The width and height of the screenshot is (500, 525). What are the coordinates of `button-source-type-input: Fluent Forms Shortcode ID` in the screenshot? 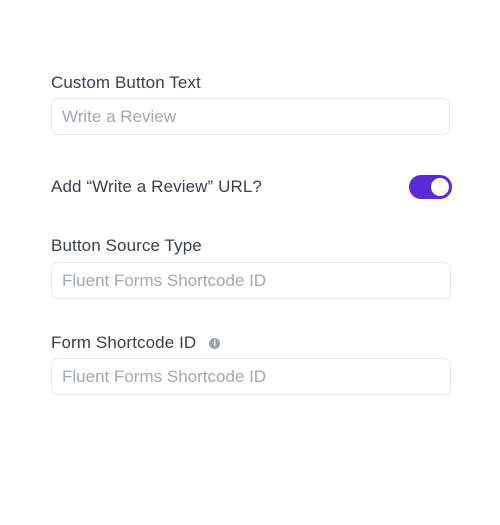 It's located at (251, 280).